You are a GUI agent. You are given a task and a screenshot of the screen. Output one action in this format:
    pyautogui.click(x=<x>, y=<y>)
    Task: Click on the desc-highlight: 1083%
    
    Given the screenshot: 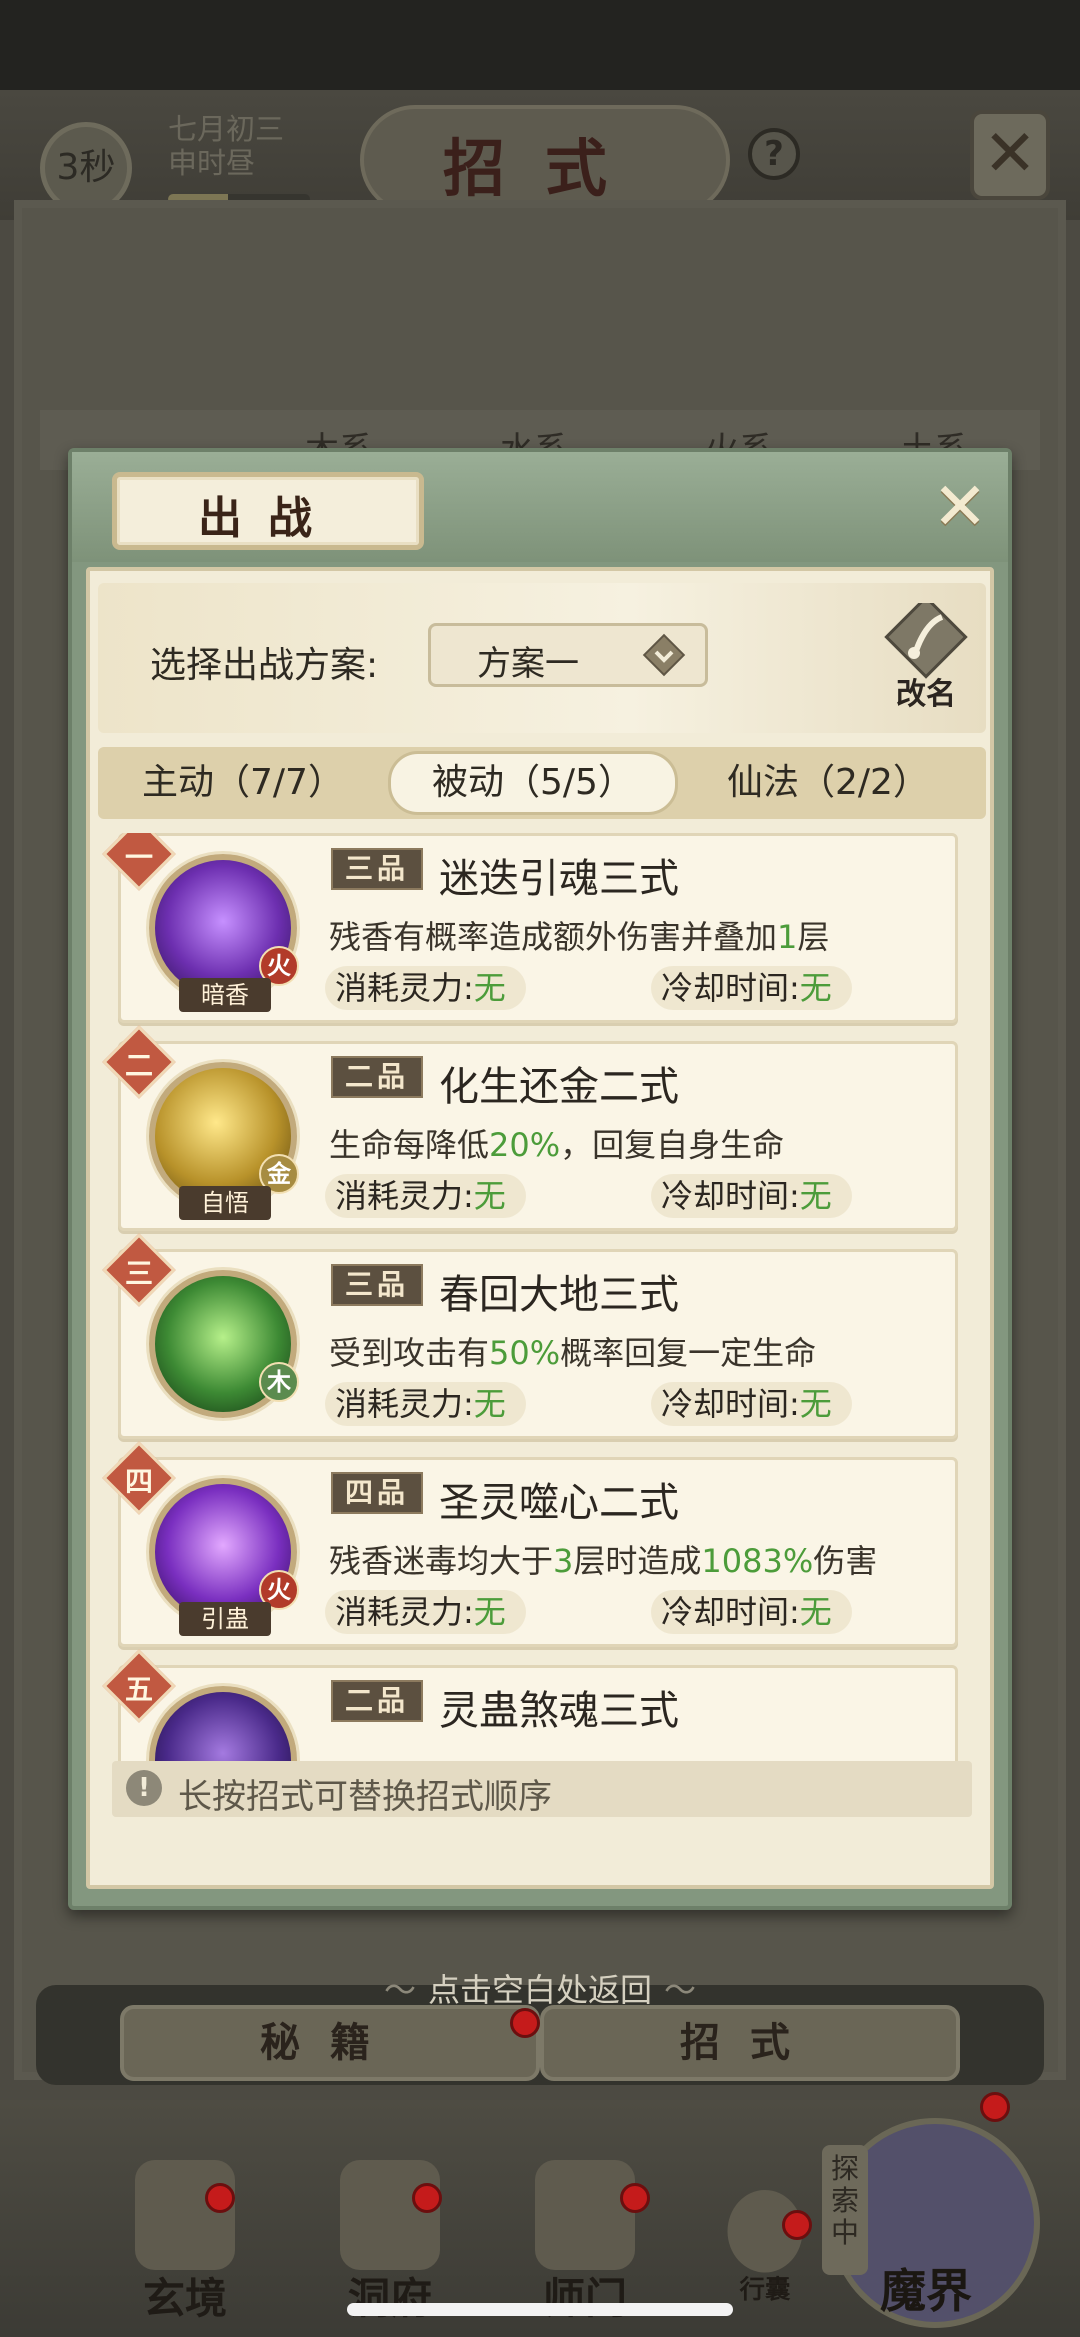 What is the action you would take?
    pyautogui.click(x=757, y=1561)
    